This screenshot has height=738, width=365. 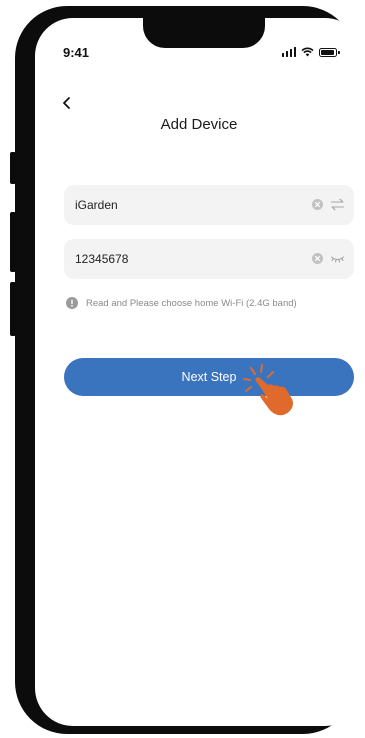 I want to click on wifi-icon, so click(x=307, y=52).